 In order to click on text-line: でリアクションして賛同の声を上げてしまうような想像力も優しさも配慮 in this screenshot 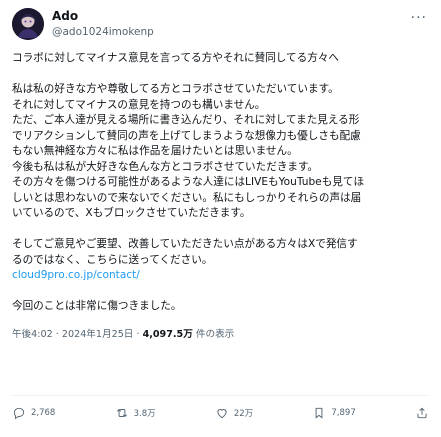, I will do `click(186, 135)`.